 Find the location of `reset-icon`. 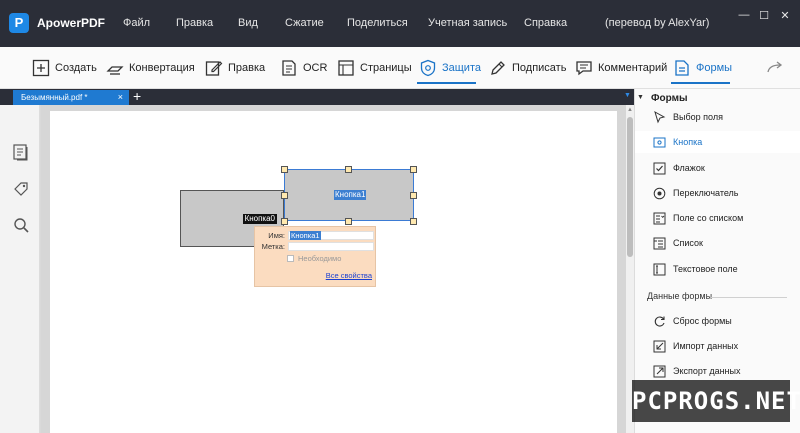

reset-icon is located at coordinates (659, 321).